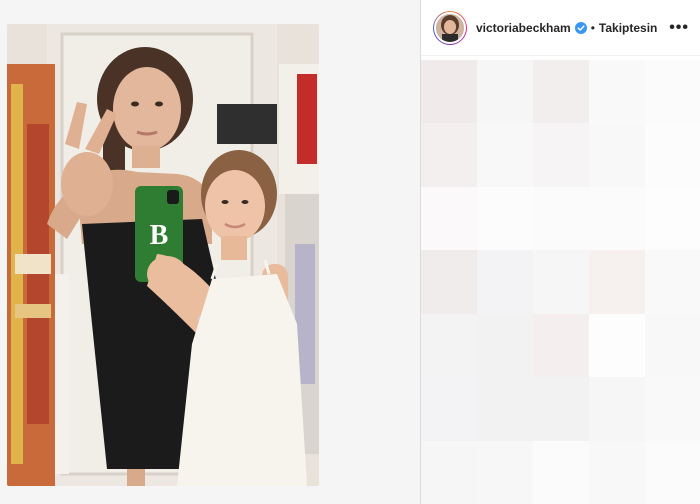 This screenshot has width=700, height=504. I want to click on avatar, so click(450, 27).